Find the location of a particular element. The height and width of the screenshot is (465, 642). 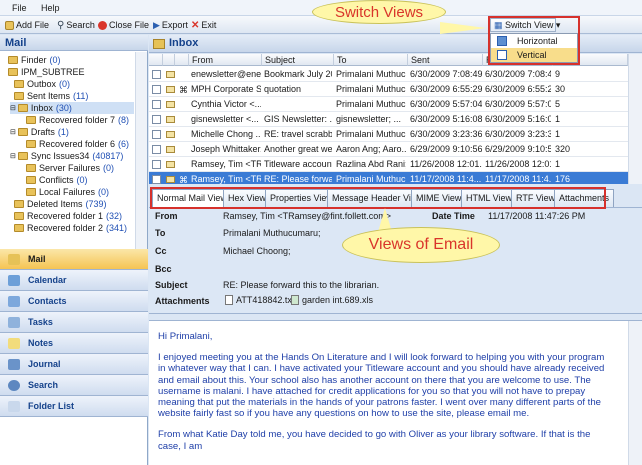

file-icon is located at coordinates (229, 300).